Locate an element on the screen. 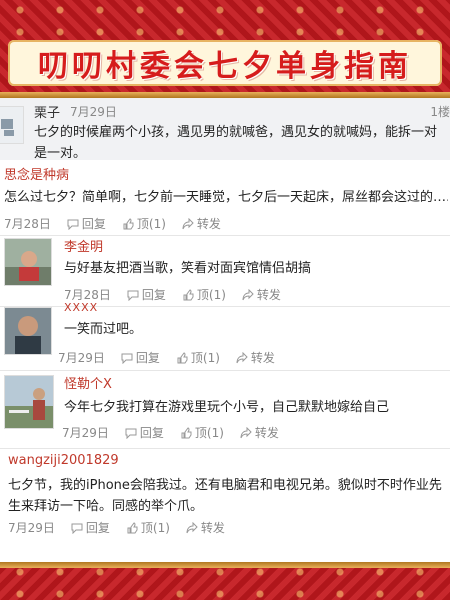  banner-title: 叨叨村委会七夕单身指南 is located at coordinates (225, 66).